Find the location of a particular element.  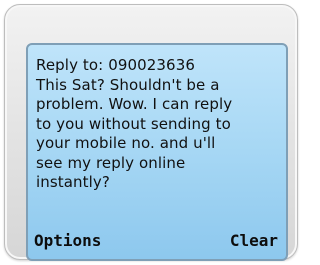

message-line: see my reply online is located at coordinates (111, 162).